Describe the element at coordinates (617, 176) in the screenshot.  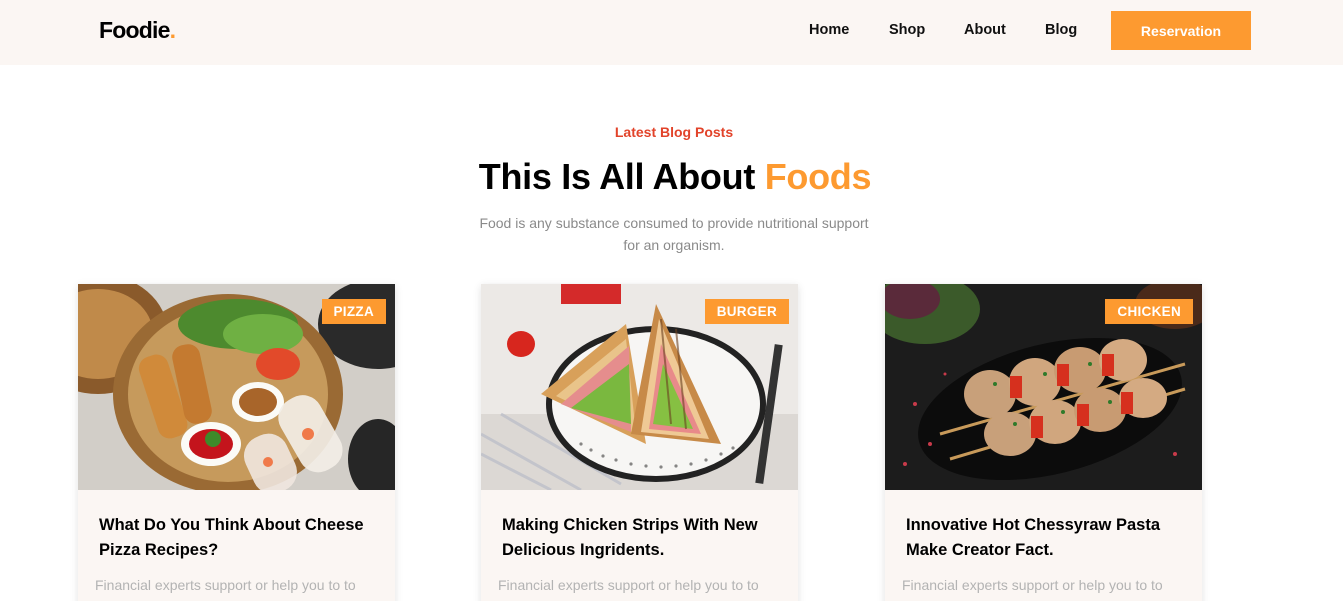
I see `headline-main: This Is All About` at that location.